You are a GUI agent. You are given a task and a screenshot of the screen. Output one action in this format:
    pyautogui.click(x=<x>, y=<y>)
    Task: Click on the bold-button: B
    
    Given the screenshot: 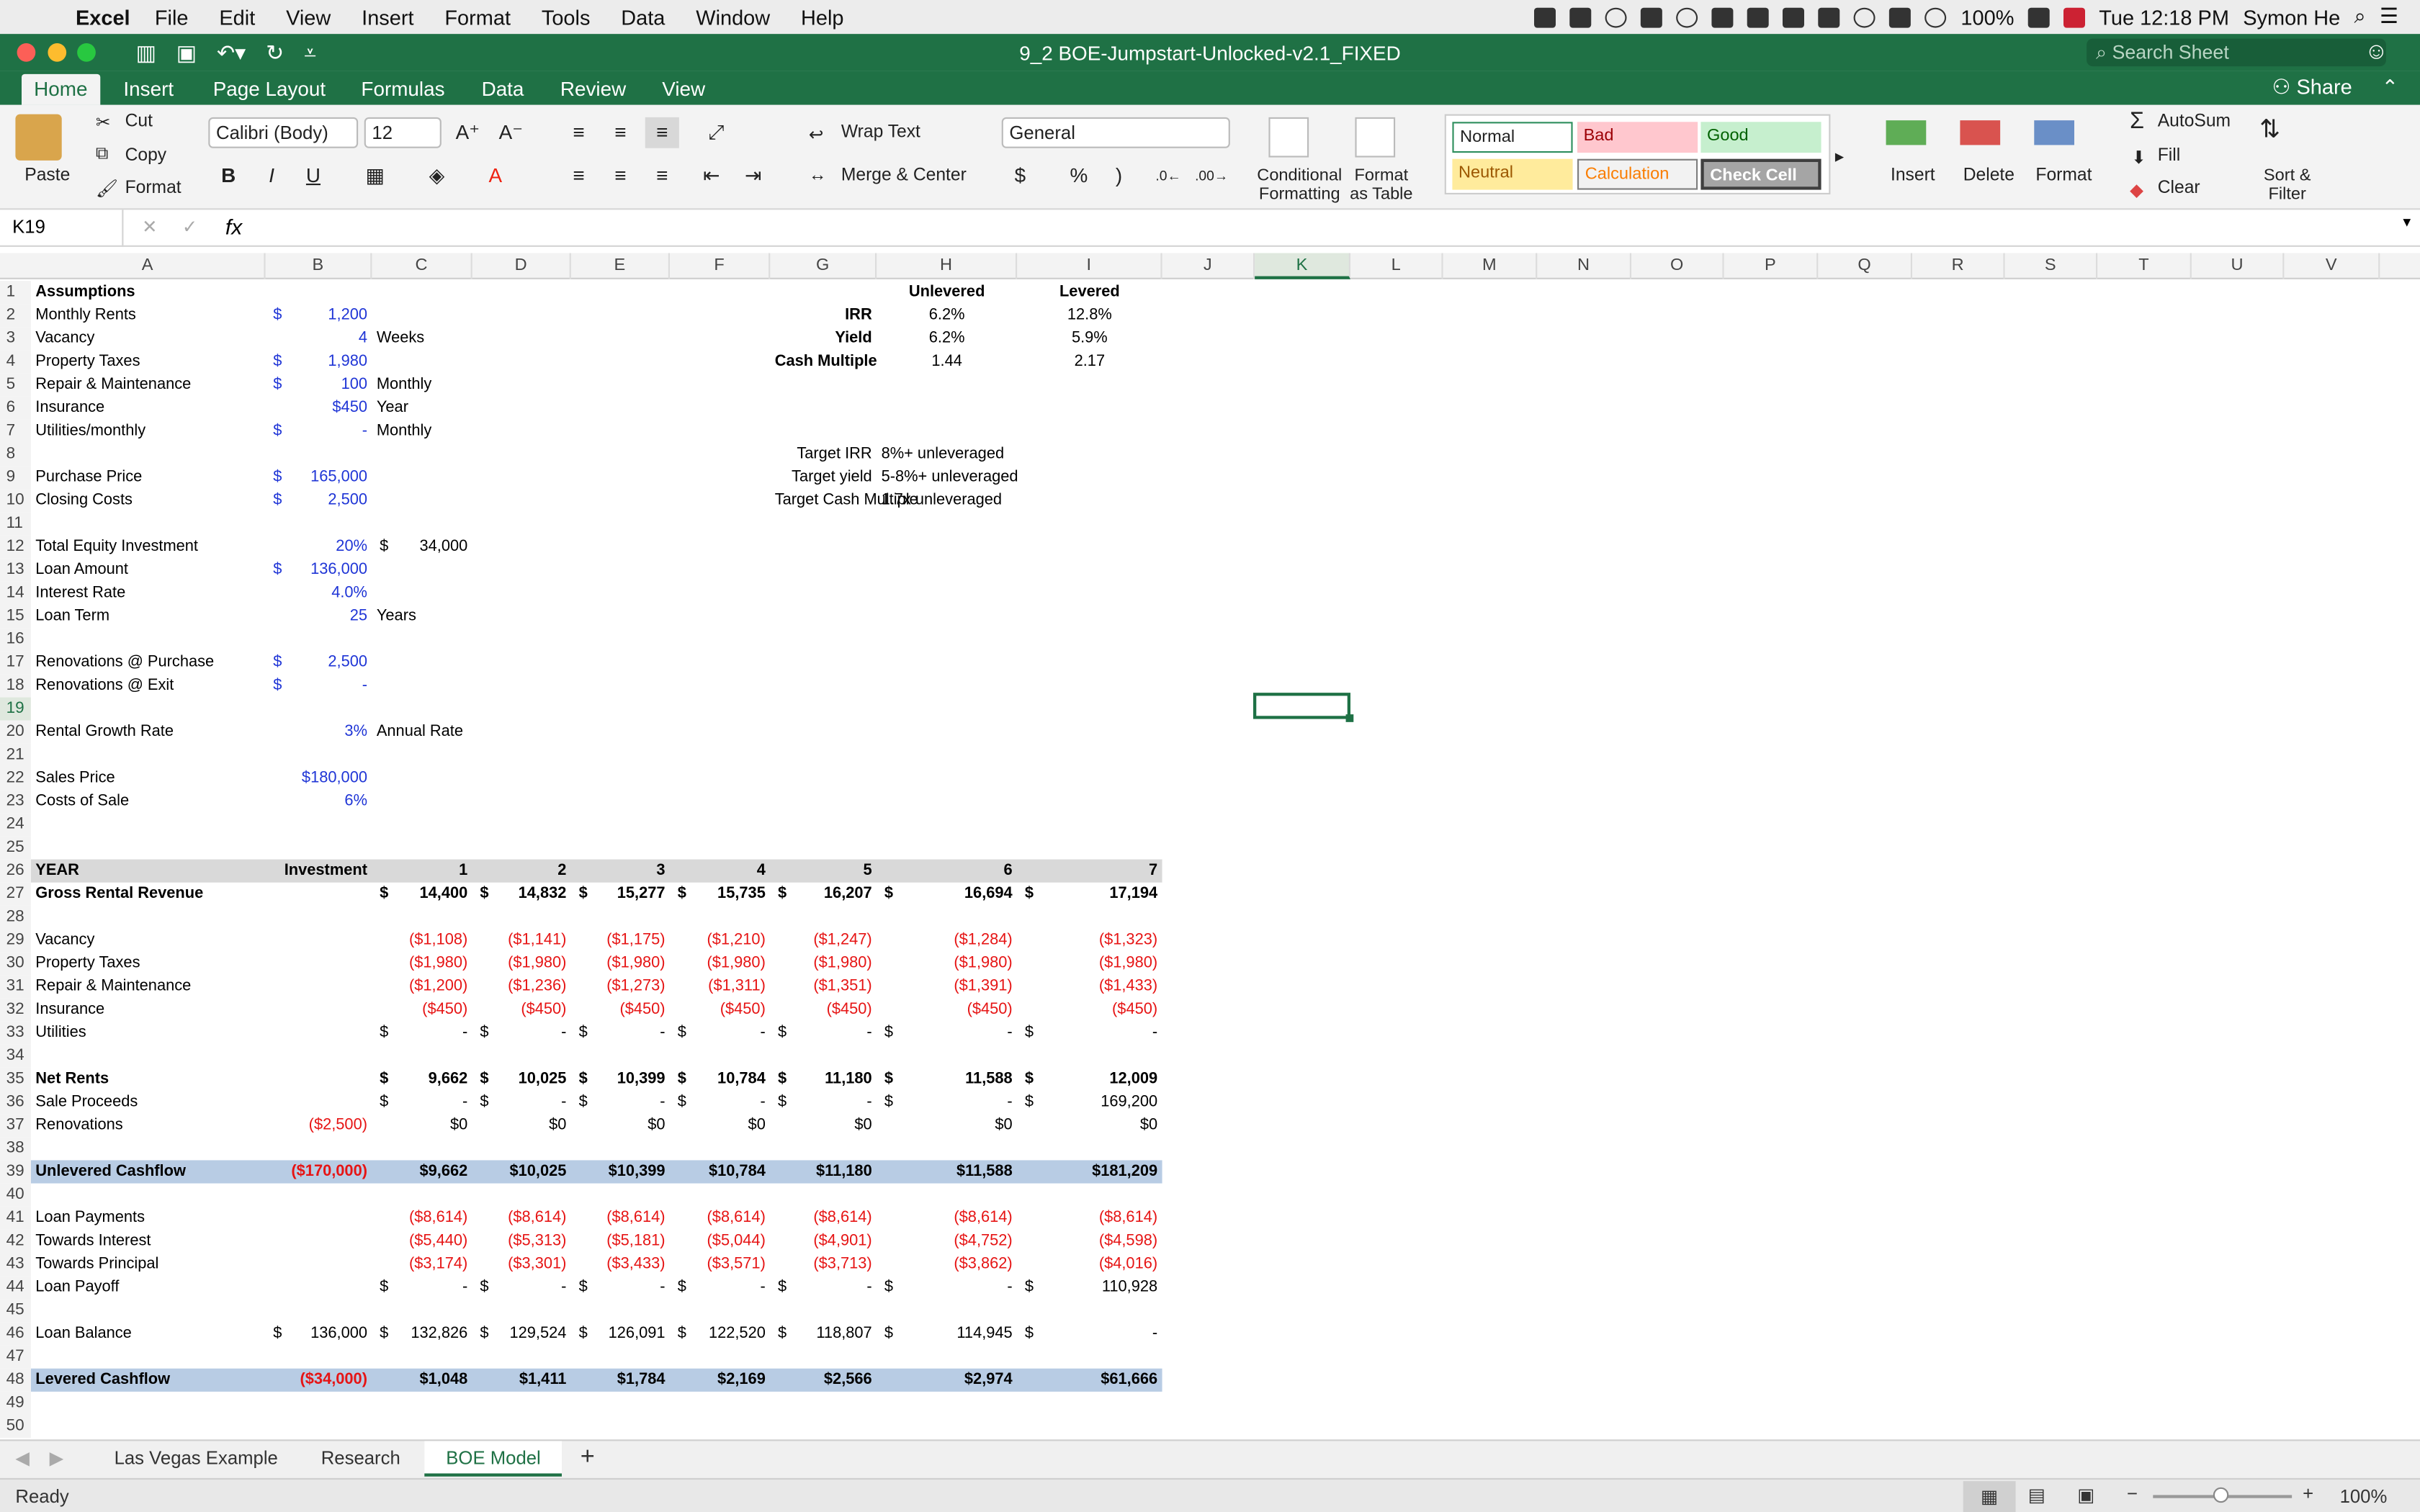 What is the action you would take?
    pyautogui.click(x=229, y=176)
    